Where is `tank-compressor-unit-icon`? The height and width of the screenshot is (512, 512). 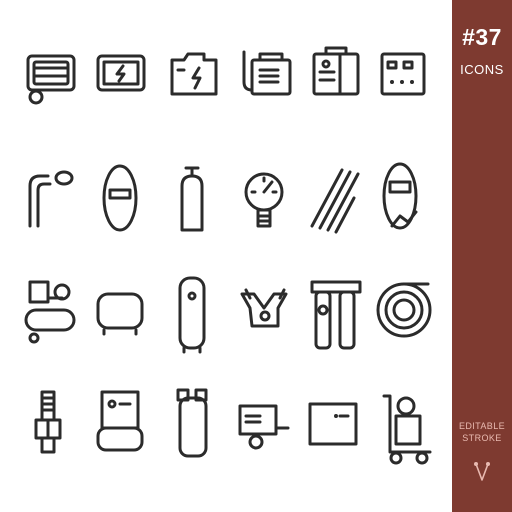
tank-compressor-unit-icon is located at coordinates (122, 426).